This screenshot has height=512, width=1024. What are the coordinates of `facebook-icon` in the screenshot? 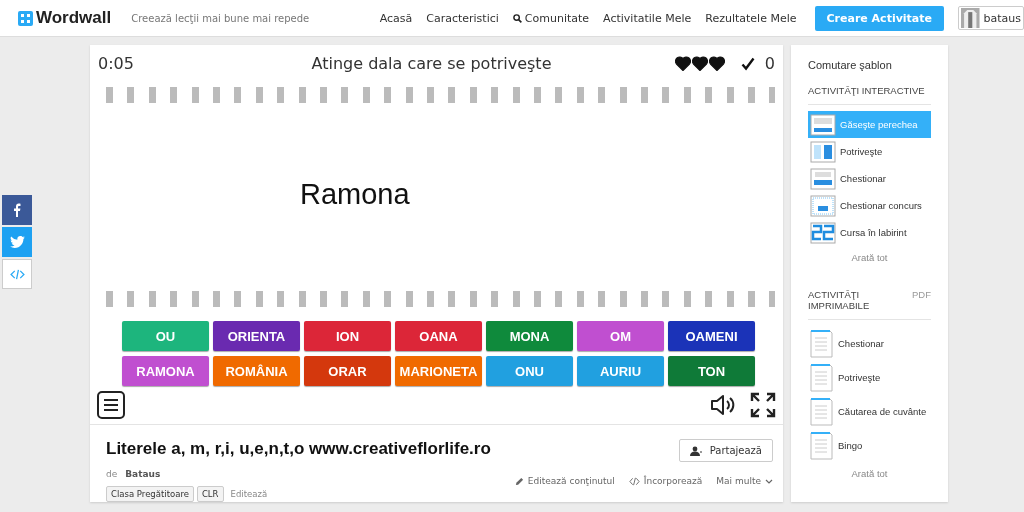 It's located at (17, 210).